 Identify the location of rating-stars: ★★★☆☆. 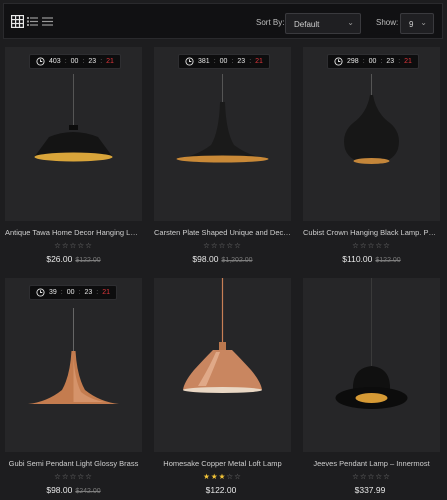
(222, 476).